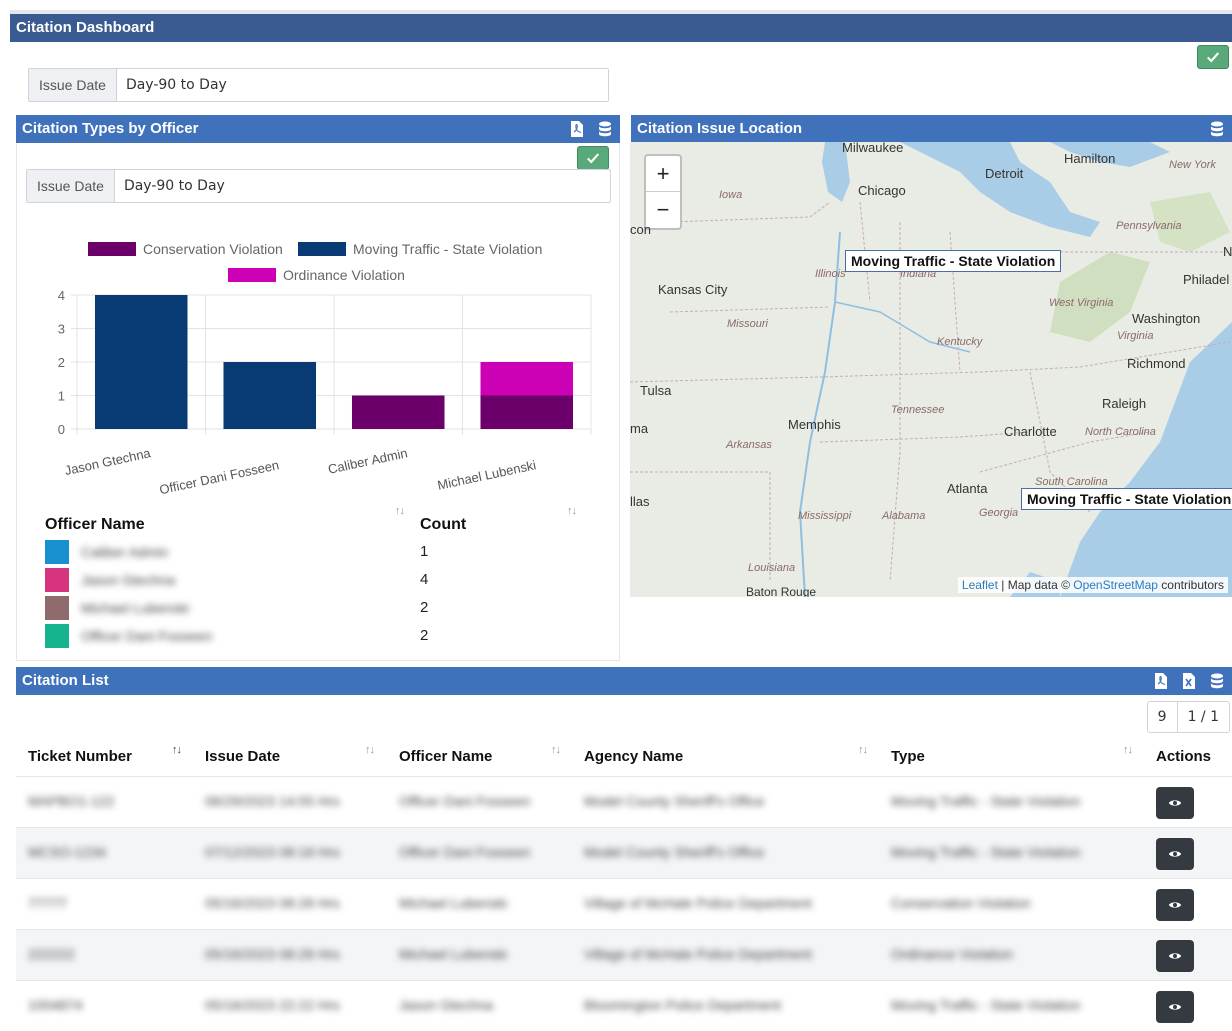  Describe the element at coordinates (110, 128) in the screenshot. I see `types-panel-title: Citation Types by Officer` at that location.